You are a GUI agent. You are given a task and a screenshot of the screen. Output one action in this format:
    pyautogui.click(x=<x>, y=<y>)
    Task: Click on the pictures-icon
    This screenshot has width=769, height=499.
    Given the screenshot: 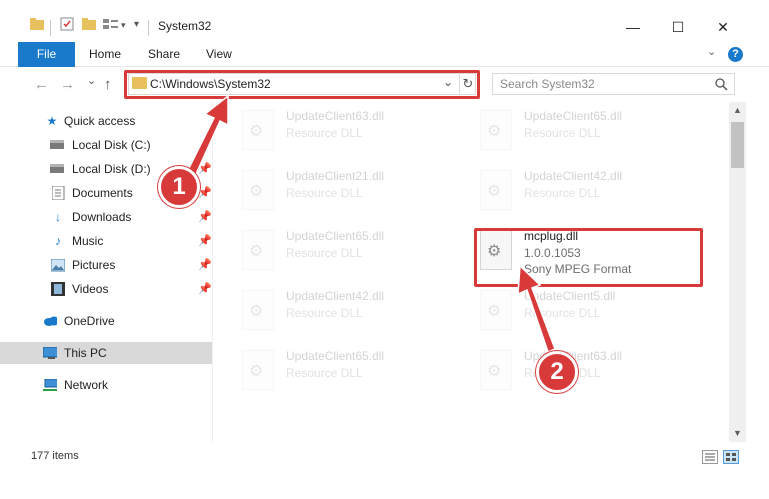 What is the action you would take?
    pyautogui.click(x=58, y=265)
    